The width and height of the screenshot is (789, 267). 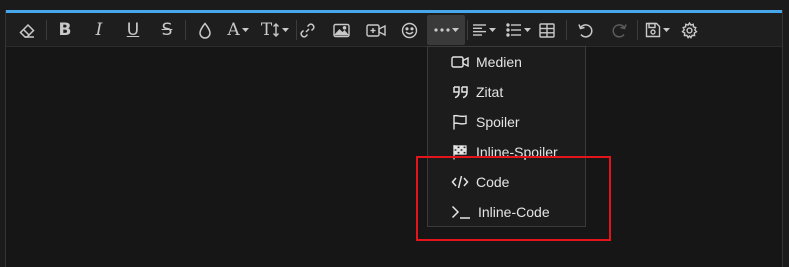 I want to click on arrows-updown-icon, so click(x=276, y=30).